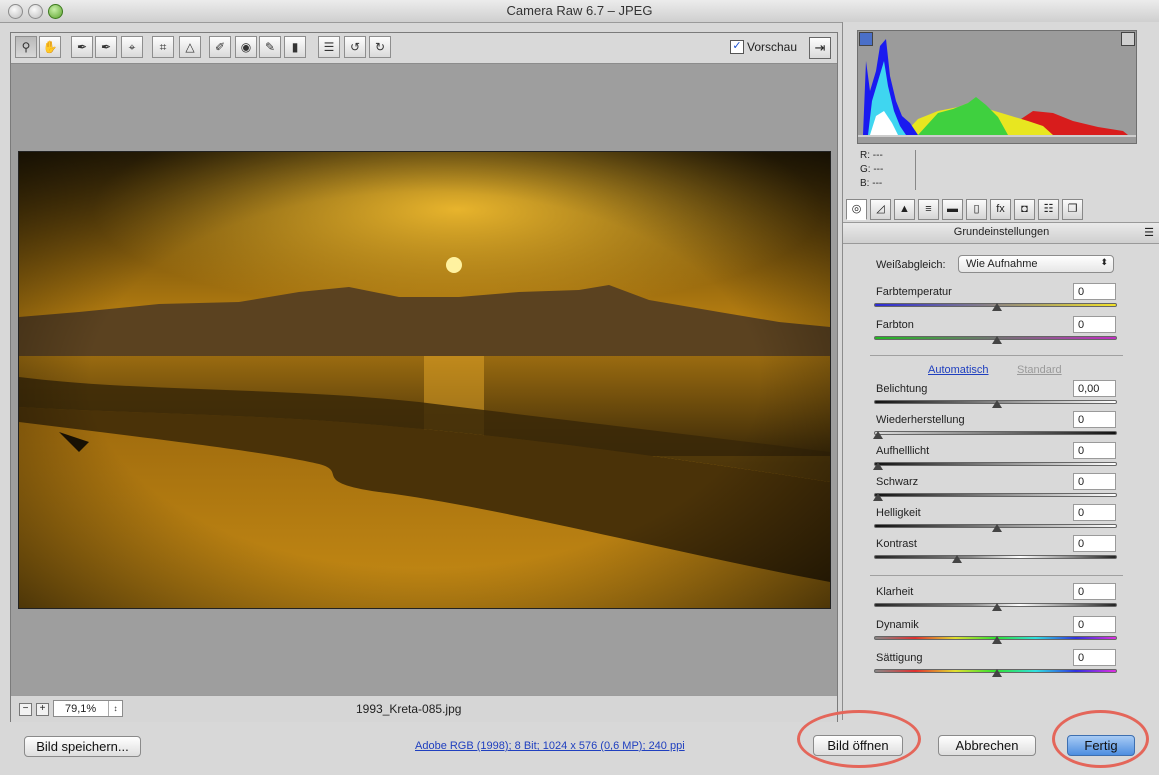 The image size is (1159, 775). What do you see at coordinates (997, 528) in the screenshot?
I see `helligkeit-slider-thumb` at bounding box center [997, 528].